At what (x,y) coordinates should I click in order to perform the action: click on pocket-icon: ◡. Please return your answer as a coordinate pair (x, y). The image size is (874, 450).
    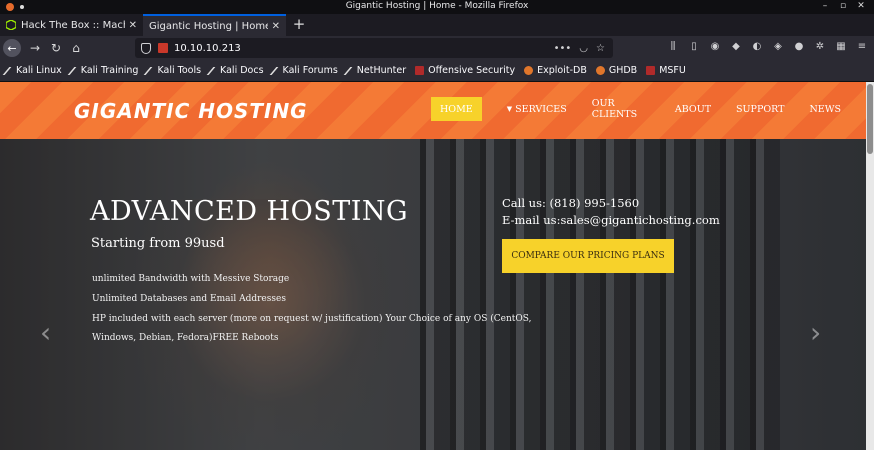
    Looking at the image, I should click on (583, 48).